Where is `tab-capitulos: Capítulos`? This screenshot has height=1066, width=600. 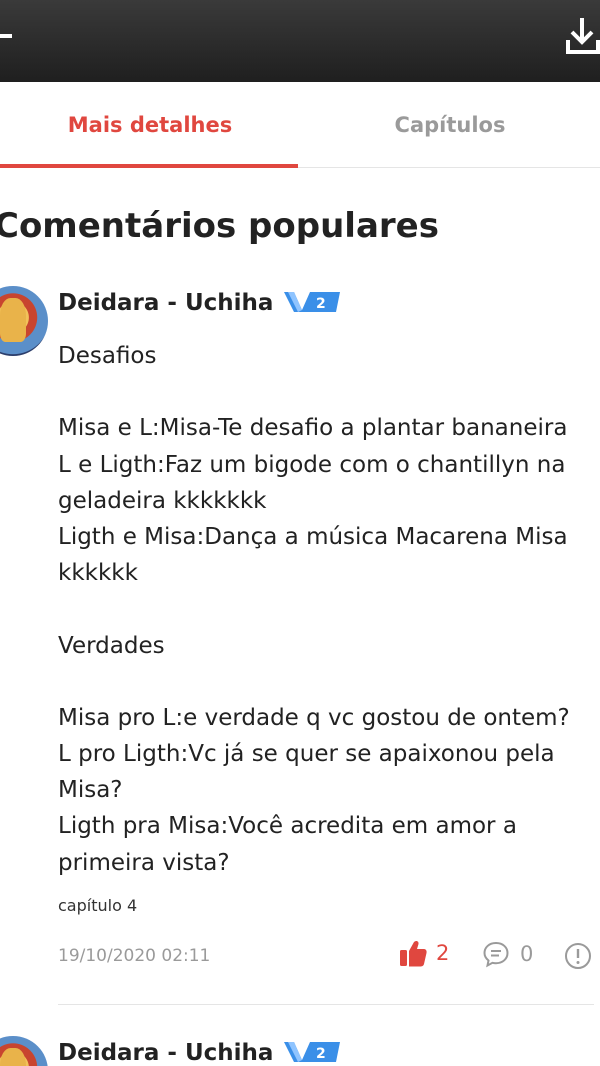
tab-capitulos: Capítulos is located at coordinates (450, 125).